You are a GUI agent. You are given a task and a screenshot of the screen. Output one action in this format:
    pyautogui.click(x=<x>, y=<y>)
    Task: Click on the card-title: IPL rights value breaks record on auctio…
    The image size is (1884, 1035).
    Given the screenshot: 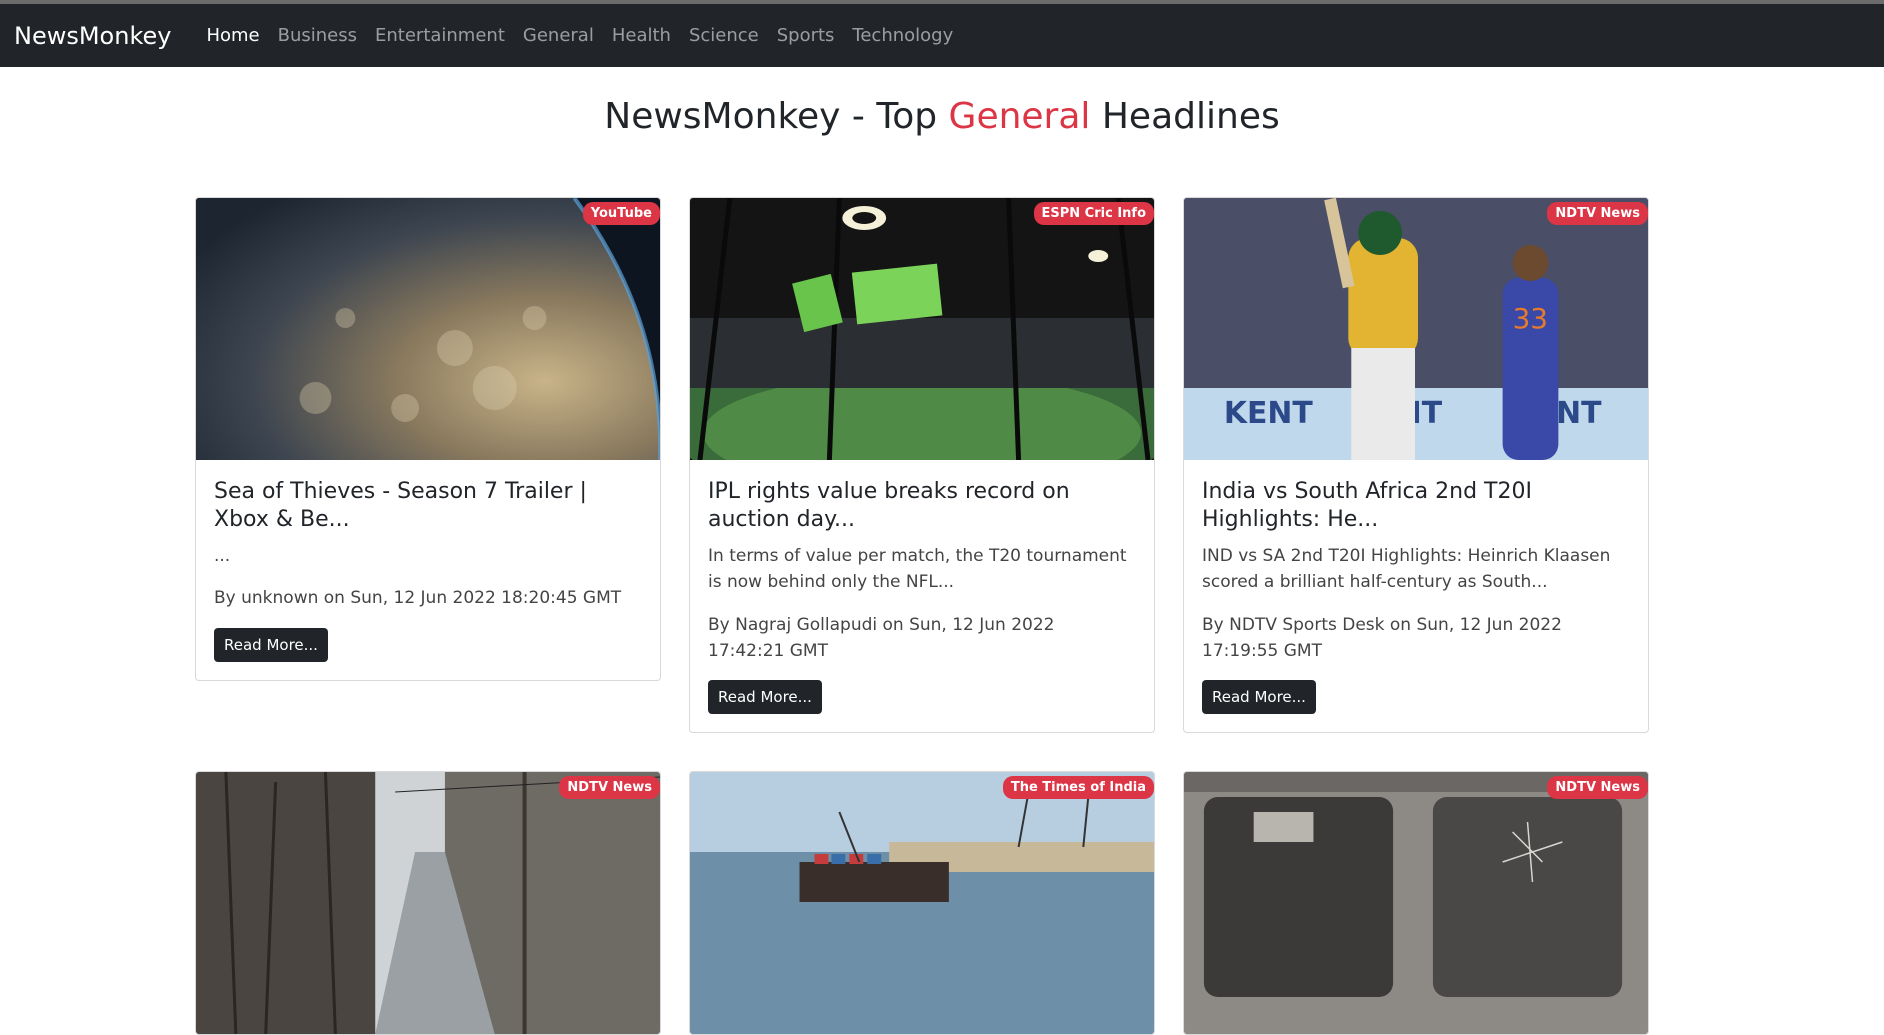 What is the action you would take?
    pyautogui.click(x=889, y=505)
    